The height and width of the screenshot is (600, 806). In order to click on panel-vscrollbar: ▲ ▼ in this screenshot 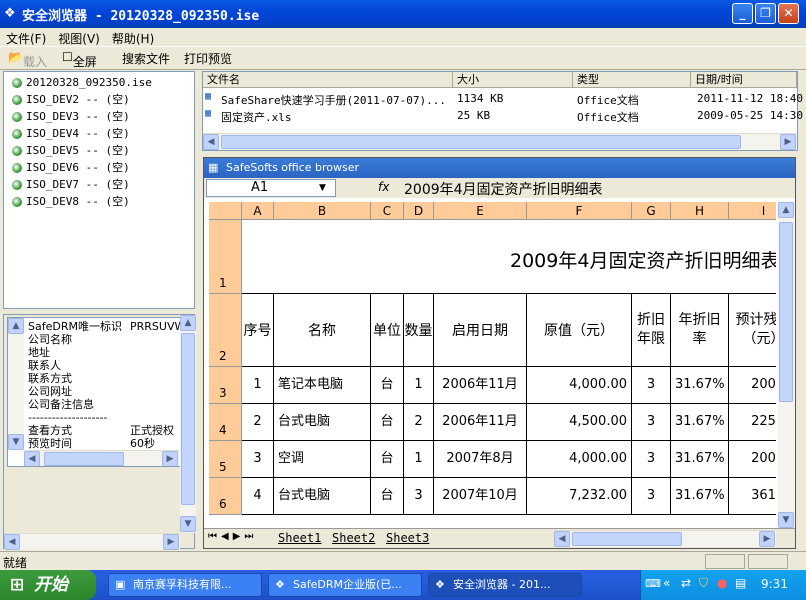, I will do `click(188, 424)`.